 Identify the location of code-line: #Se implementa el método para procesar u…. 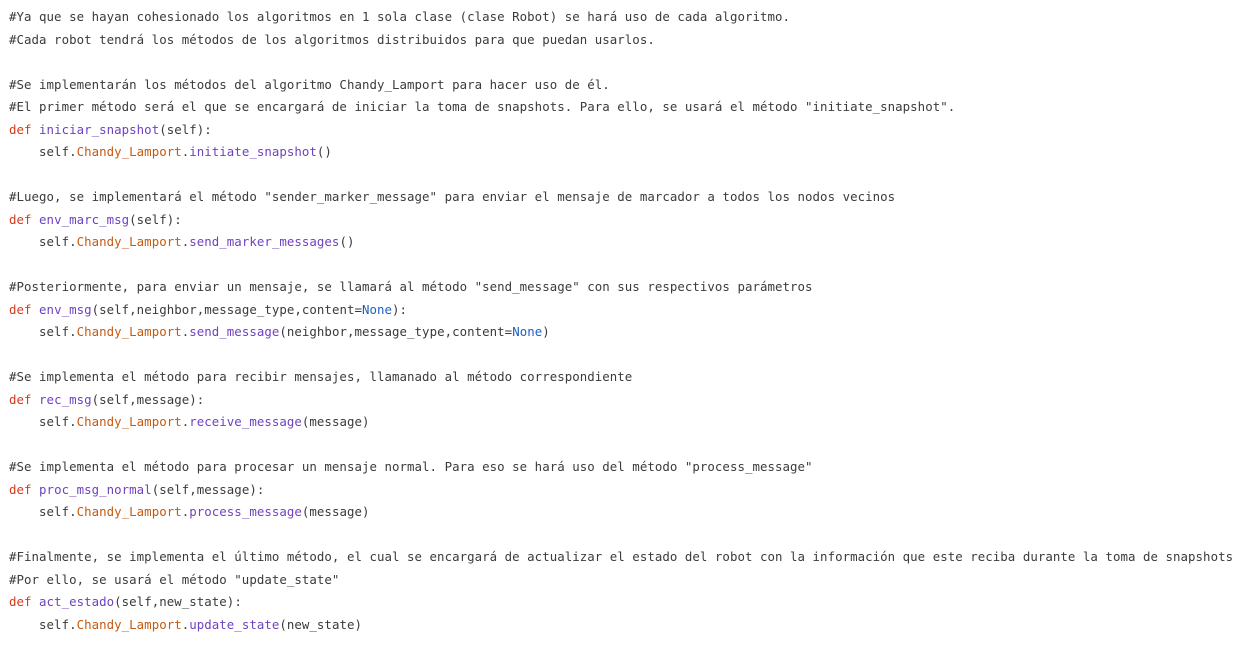
(625, 467).